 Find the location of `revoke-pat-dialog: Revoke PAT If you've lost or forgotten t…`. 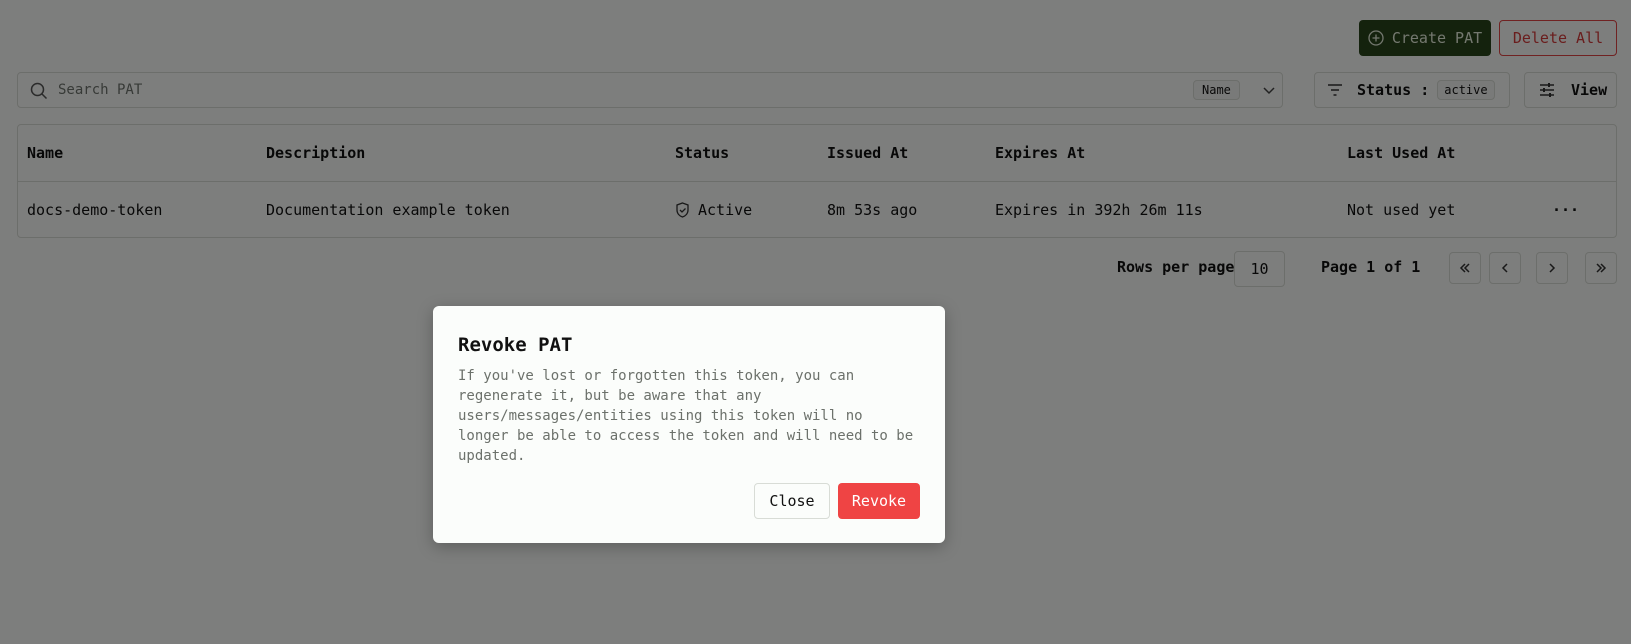

revoke-pat-dialog: Revoke PAT If you've lost or forgotten t… is located at coordinates (689, 424).